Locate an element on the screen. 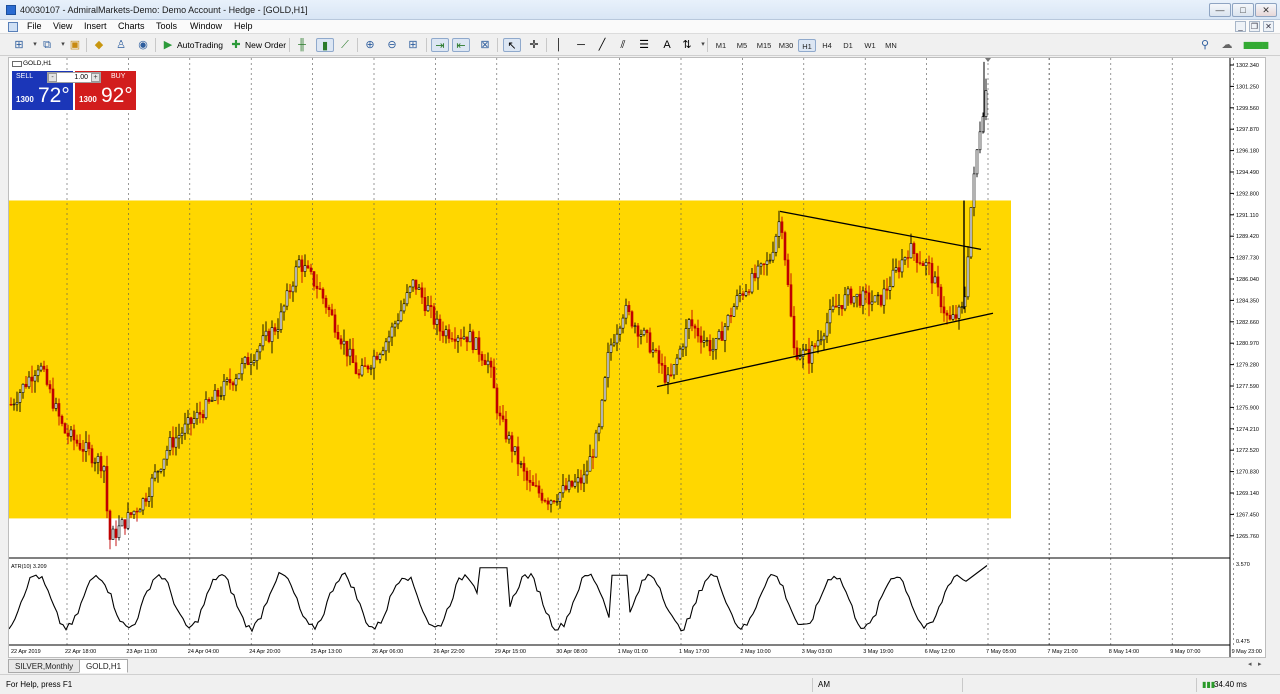  menu-file: File is located at coordinates (34, 26).